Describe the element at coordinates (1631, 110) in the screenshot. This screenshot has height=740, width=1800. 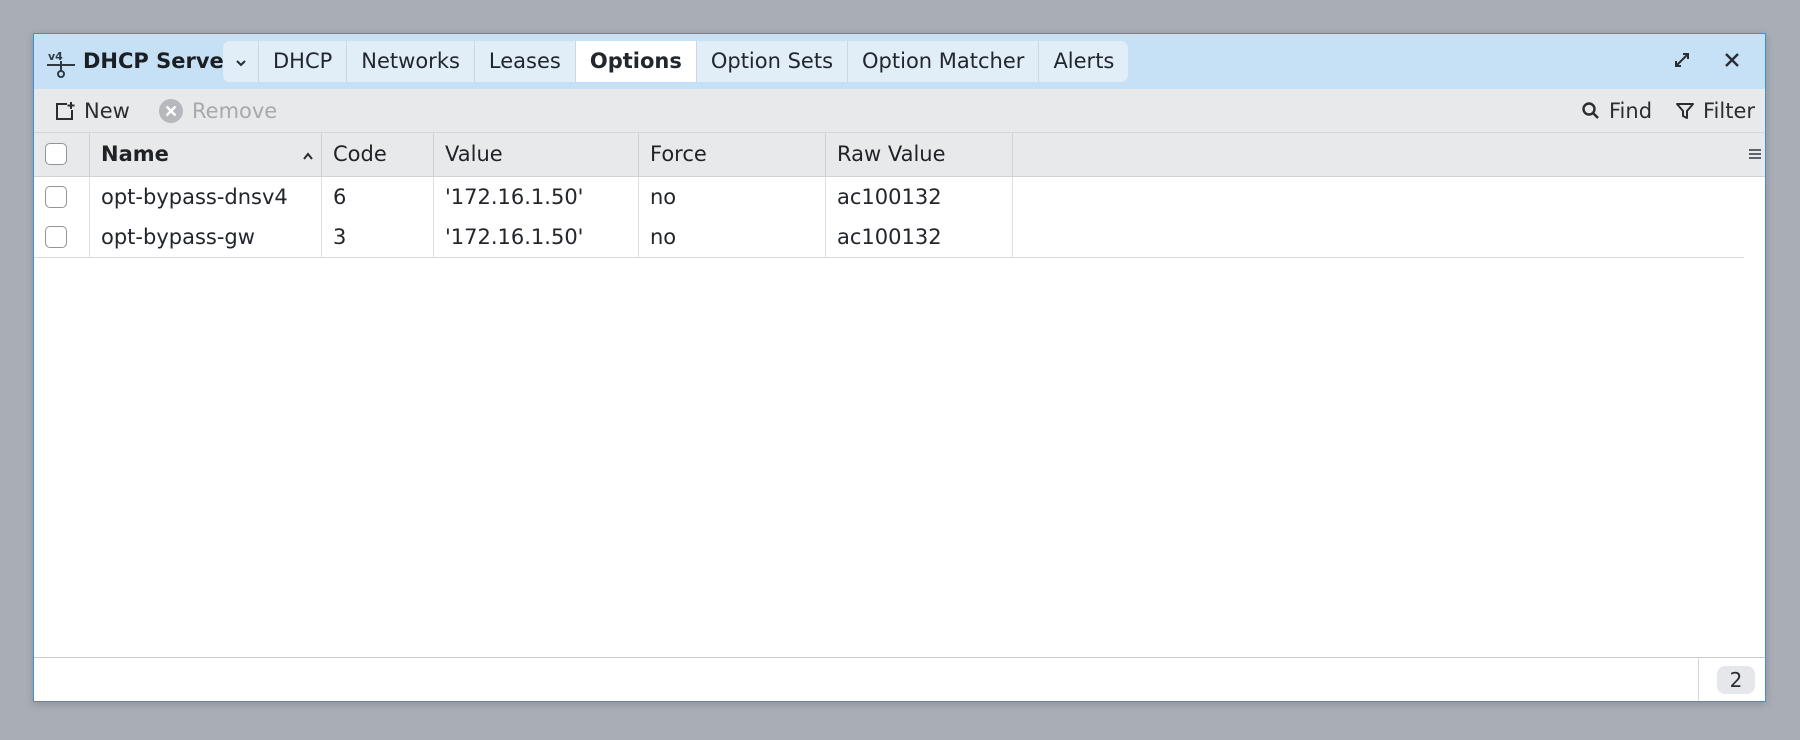
I see `find-label: Find` at that location.